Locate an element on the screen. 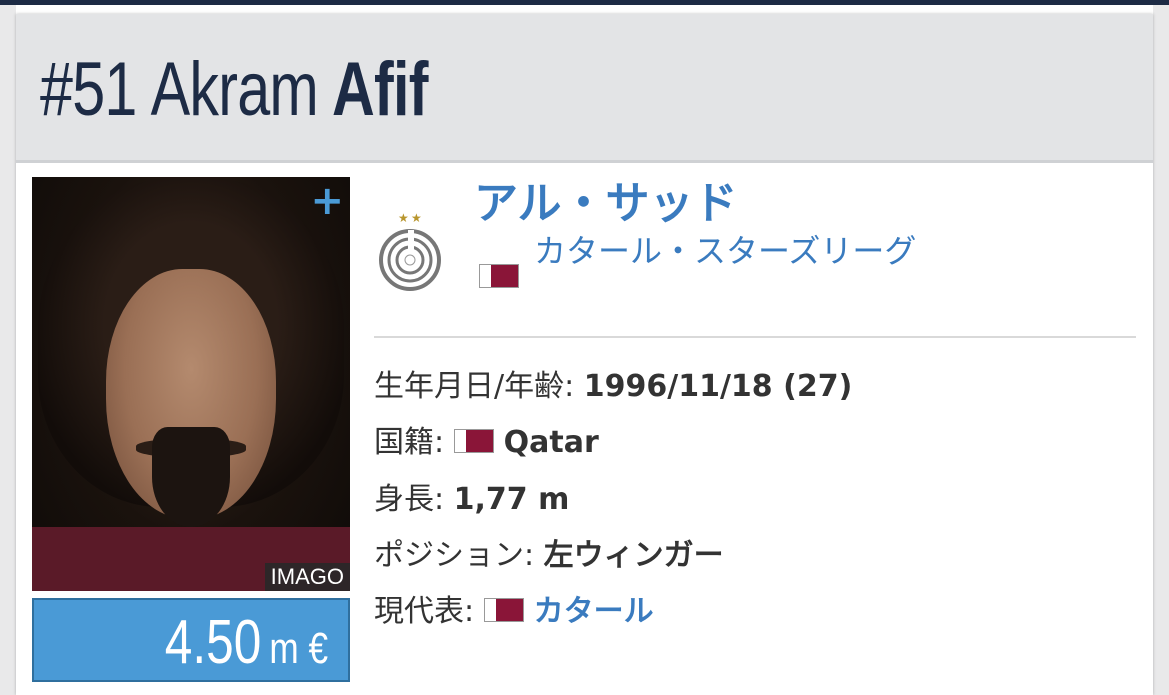 The width and height of the screenshot is (1169, 695). height-label: 身長: is located at coordinates (409, 499).